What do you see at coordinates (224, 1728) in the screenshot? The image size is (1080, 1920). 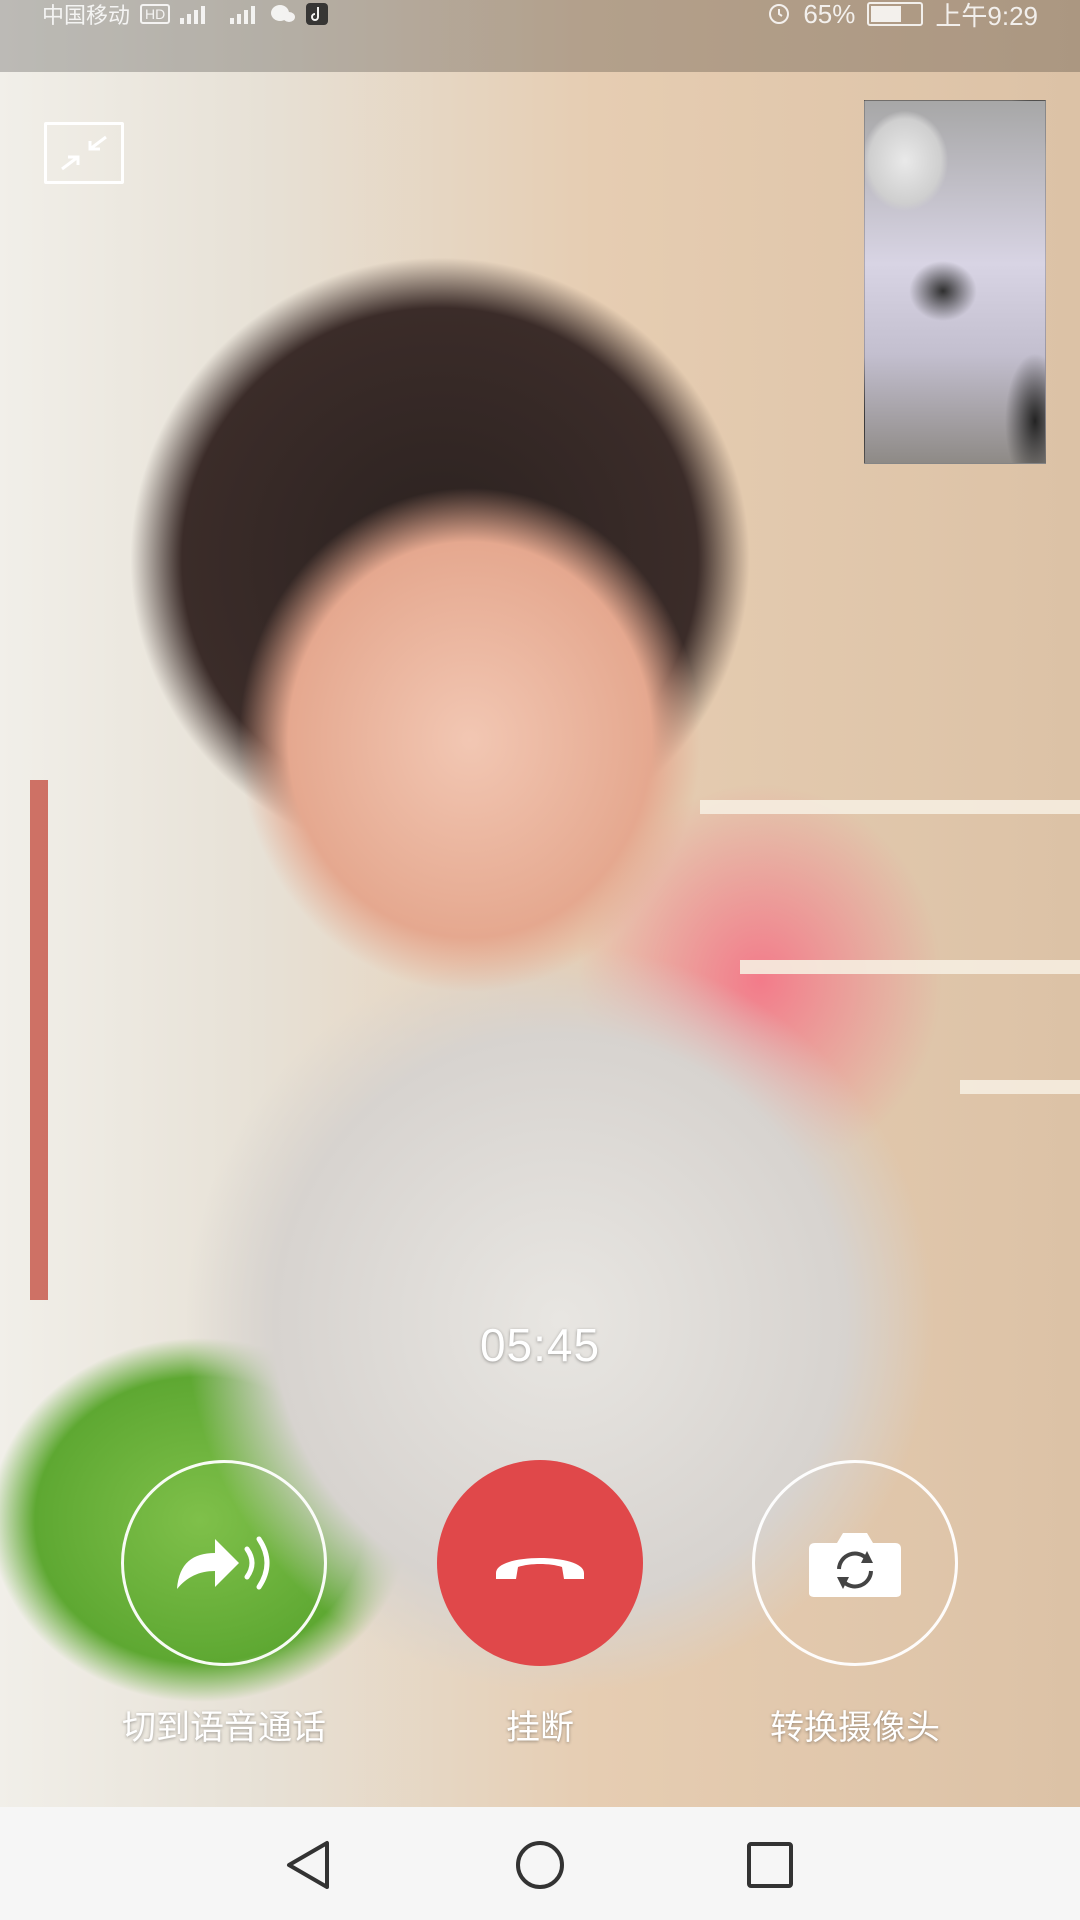 I see `switch-to-voice-label: 切到语音通话` at bounding box center [224, 1728].